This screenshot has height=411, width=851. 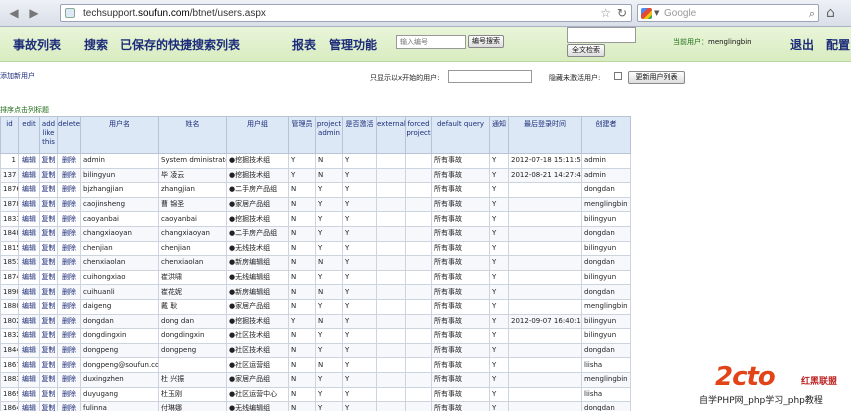 What do you see at coordinates (302, 135) in the screenshot?
I see `column-header: 管理员` at bounding box center [302, 135].